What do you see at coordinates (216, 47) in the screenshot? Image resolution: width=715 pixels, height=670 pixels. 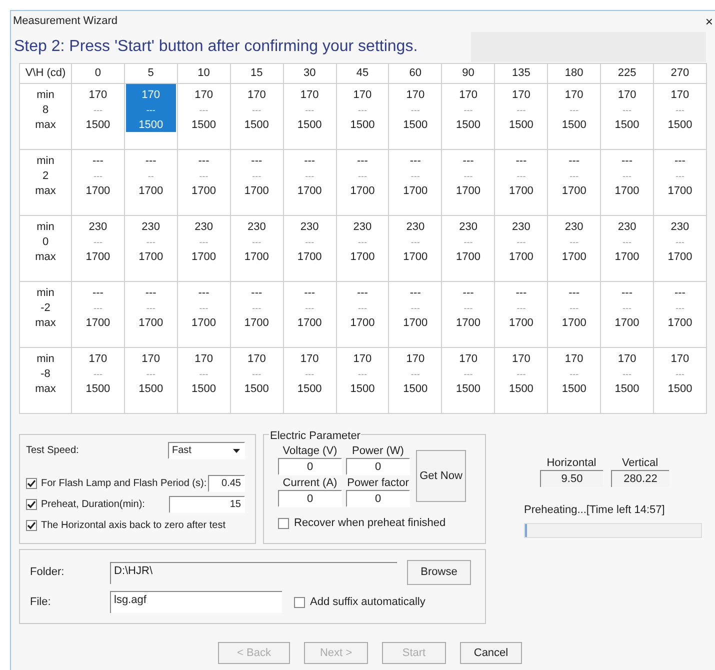 I see `step-heading: Step 2: Press 'Start' button after confirming your settings.` at bounding box center [216, 47].